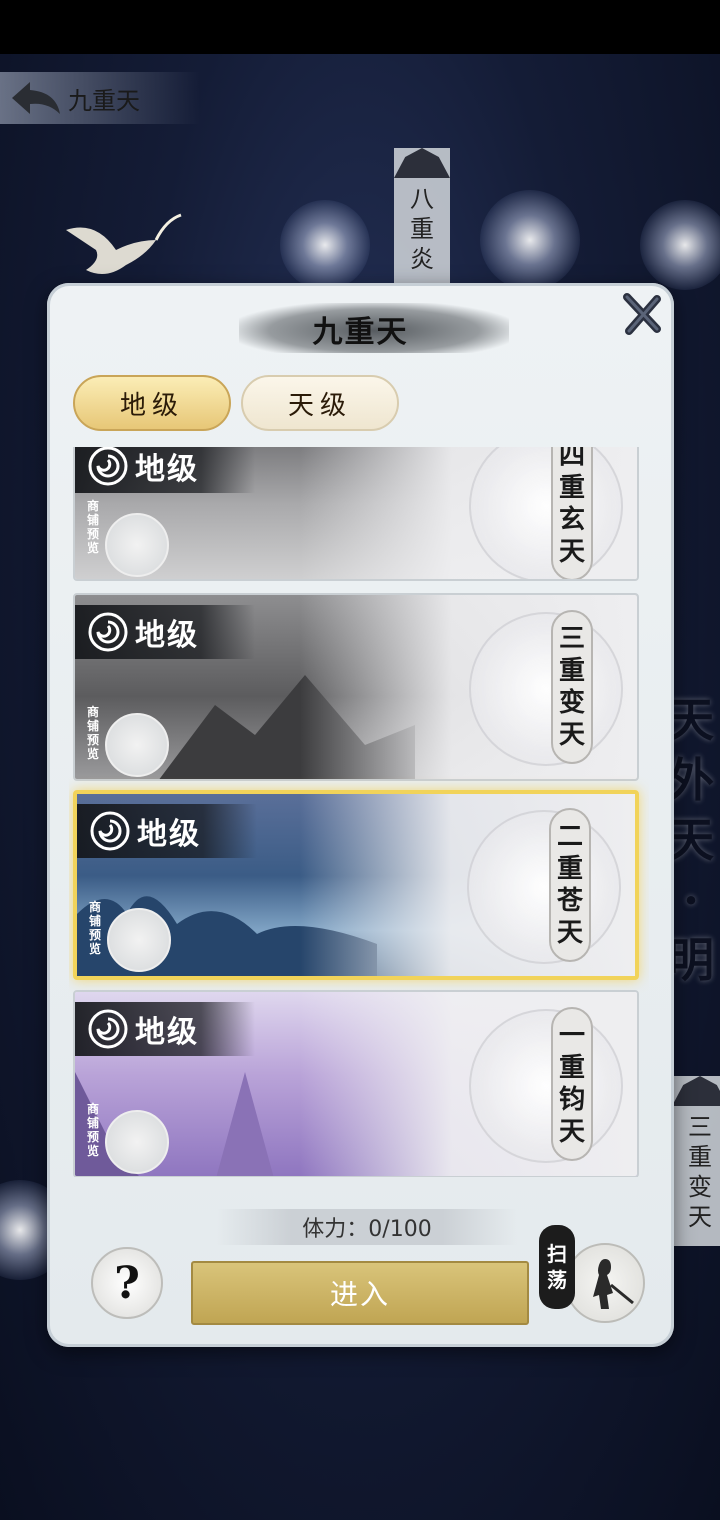 The image size is (720, 1520). I want to click on name-char: 苍, so click(569, 901).